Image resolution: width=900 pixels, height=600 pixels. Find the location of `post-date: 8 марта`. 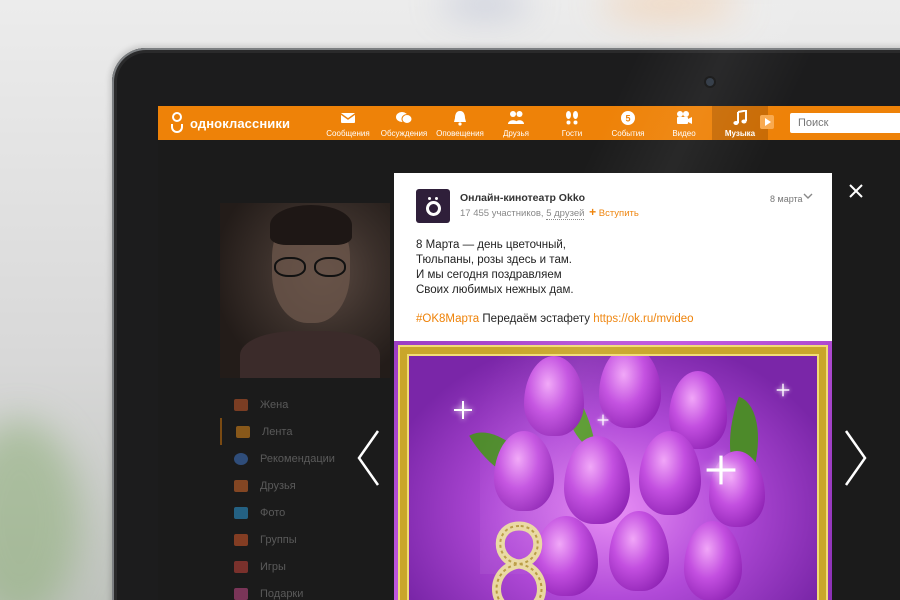

post-date: 8 марта is located at coordinates (786, 199).